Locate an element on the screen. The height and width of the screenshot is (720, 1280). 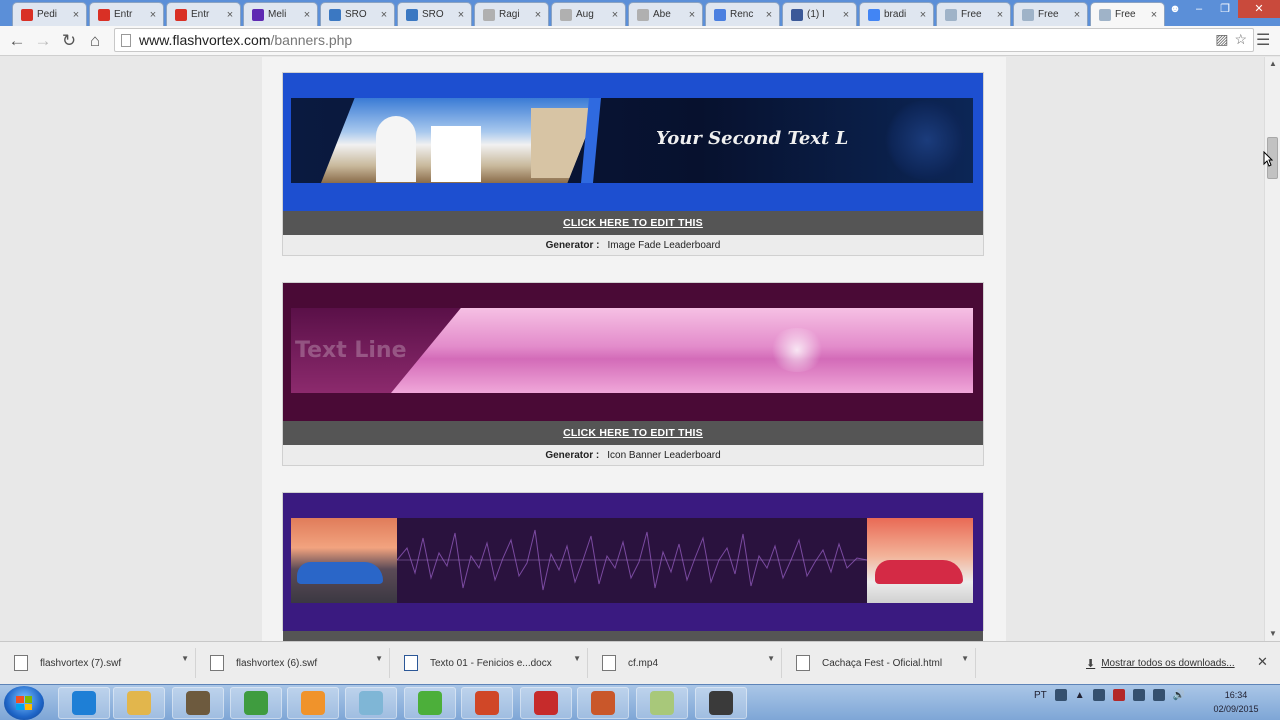
show-hidden-icons: ▲ is located at coordinates (1080, 695).